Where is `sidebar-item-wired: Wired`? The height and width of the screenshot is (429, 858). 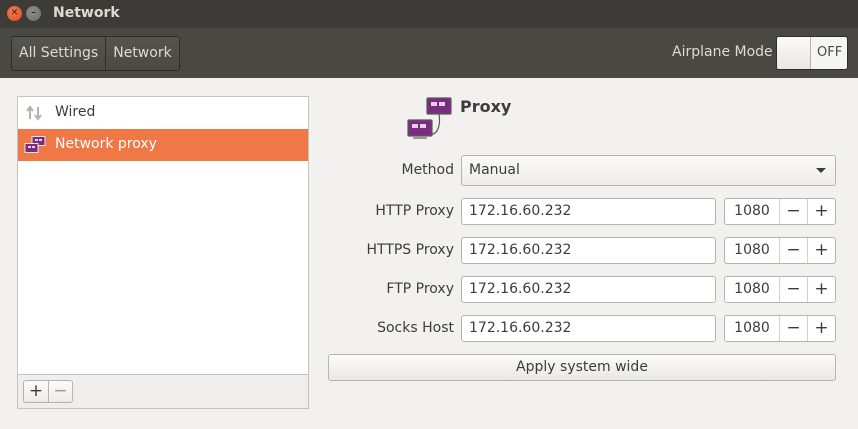 sidebar-item-wired: Wired is located at coordinates (163, 113).